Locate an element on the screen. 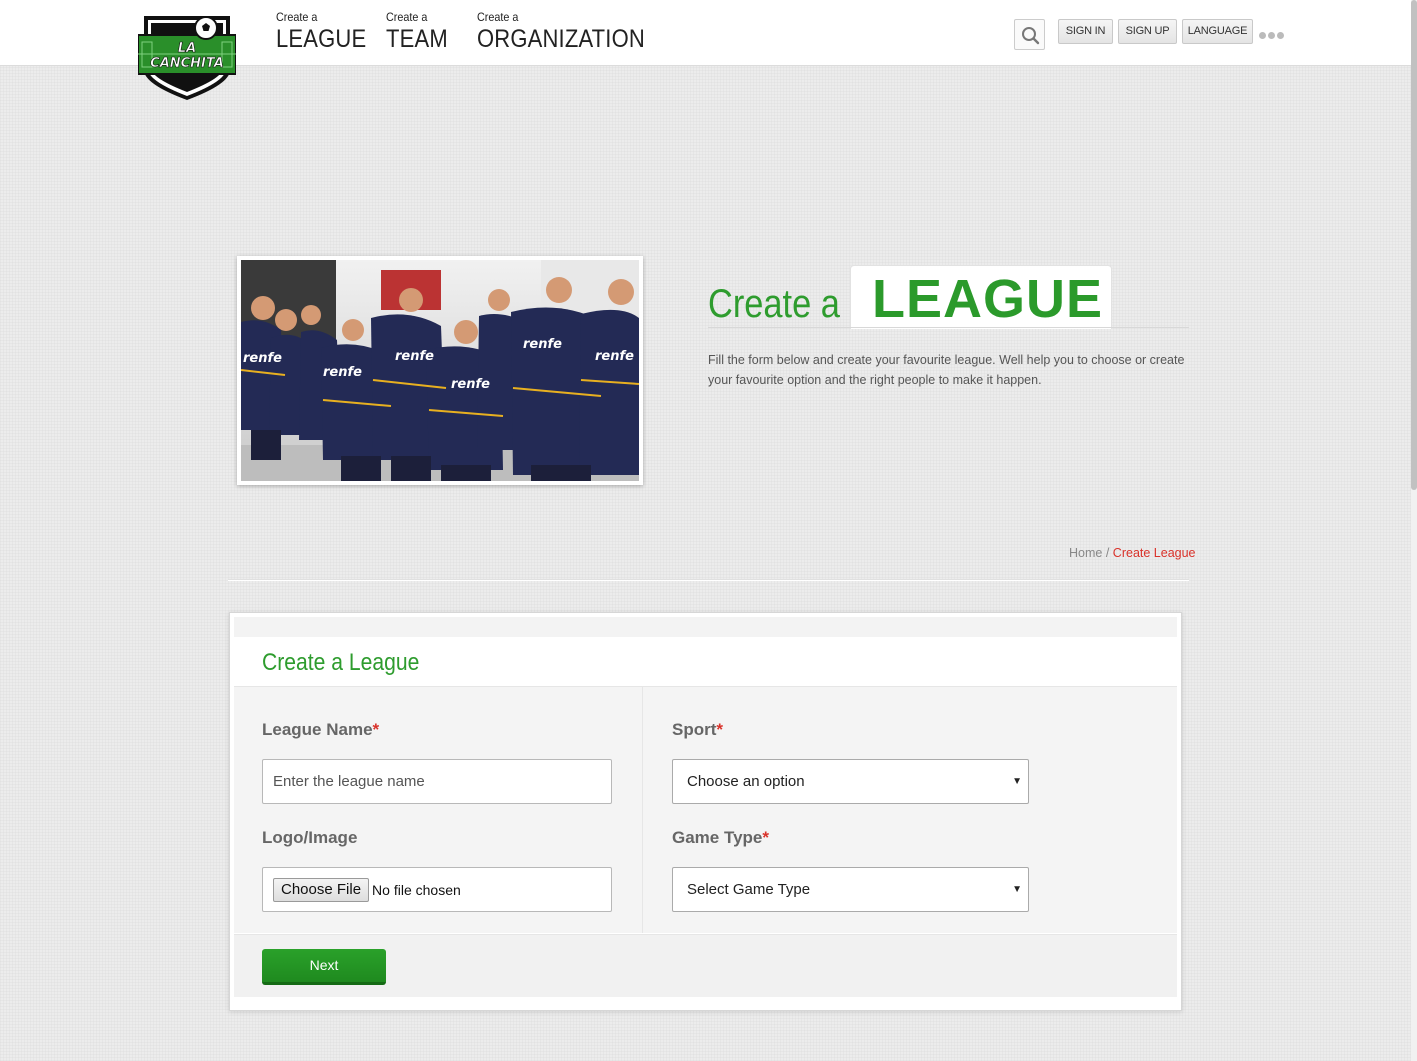  sport-label-text: Sport is located at coordinates (694, 729).